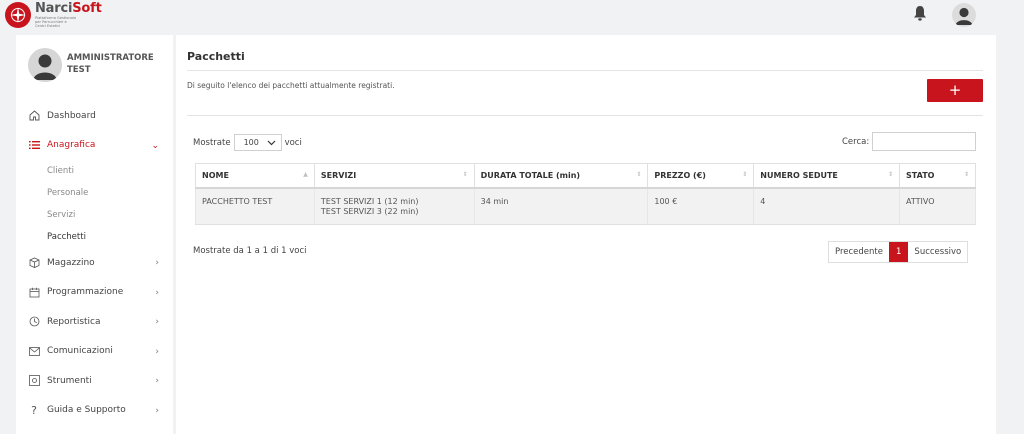 The image size is (1024, 434). Describe the element at coordinates (34, 116) in the screenshot. I see `home-icon` at that location.